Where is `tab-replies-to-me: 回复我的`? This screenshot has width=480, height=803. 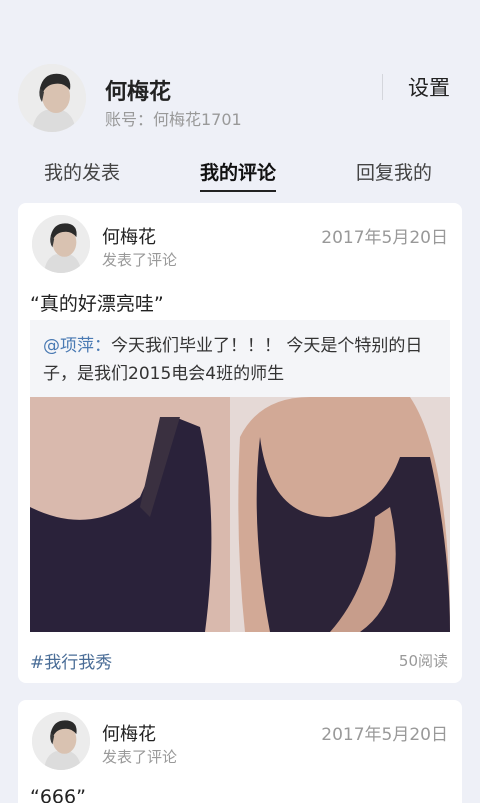
tab-replies-to-me: 回复我的 is located at coordinates (394, 174).